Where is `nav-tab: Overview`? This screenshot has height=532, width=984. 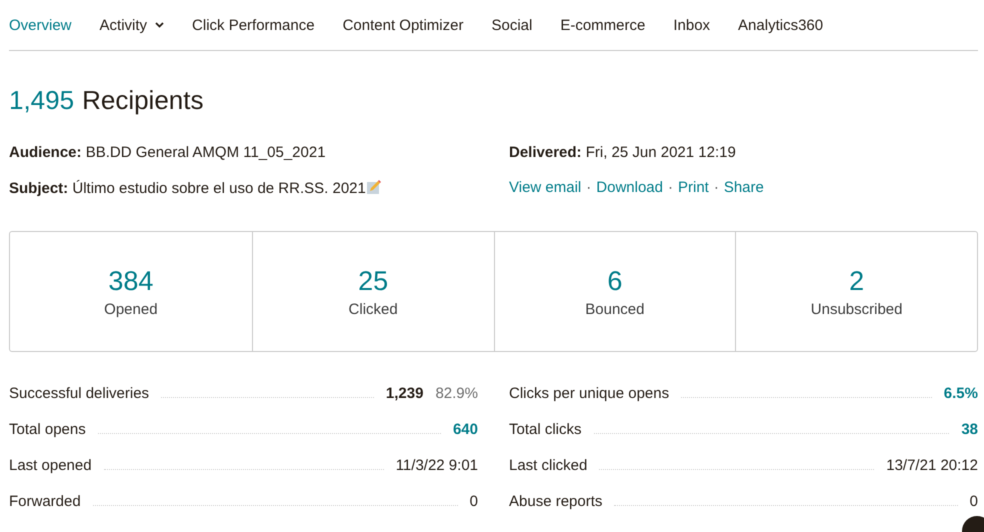 nav-tab: Overview is located at coordinates (40, 25).